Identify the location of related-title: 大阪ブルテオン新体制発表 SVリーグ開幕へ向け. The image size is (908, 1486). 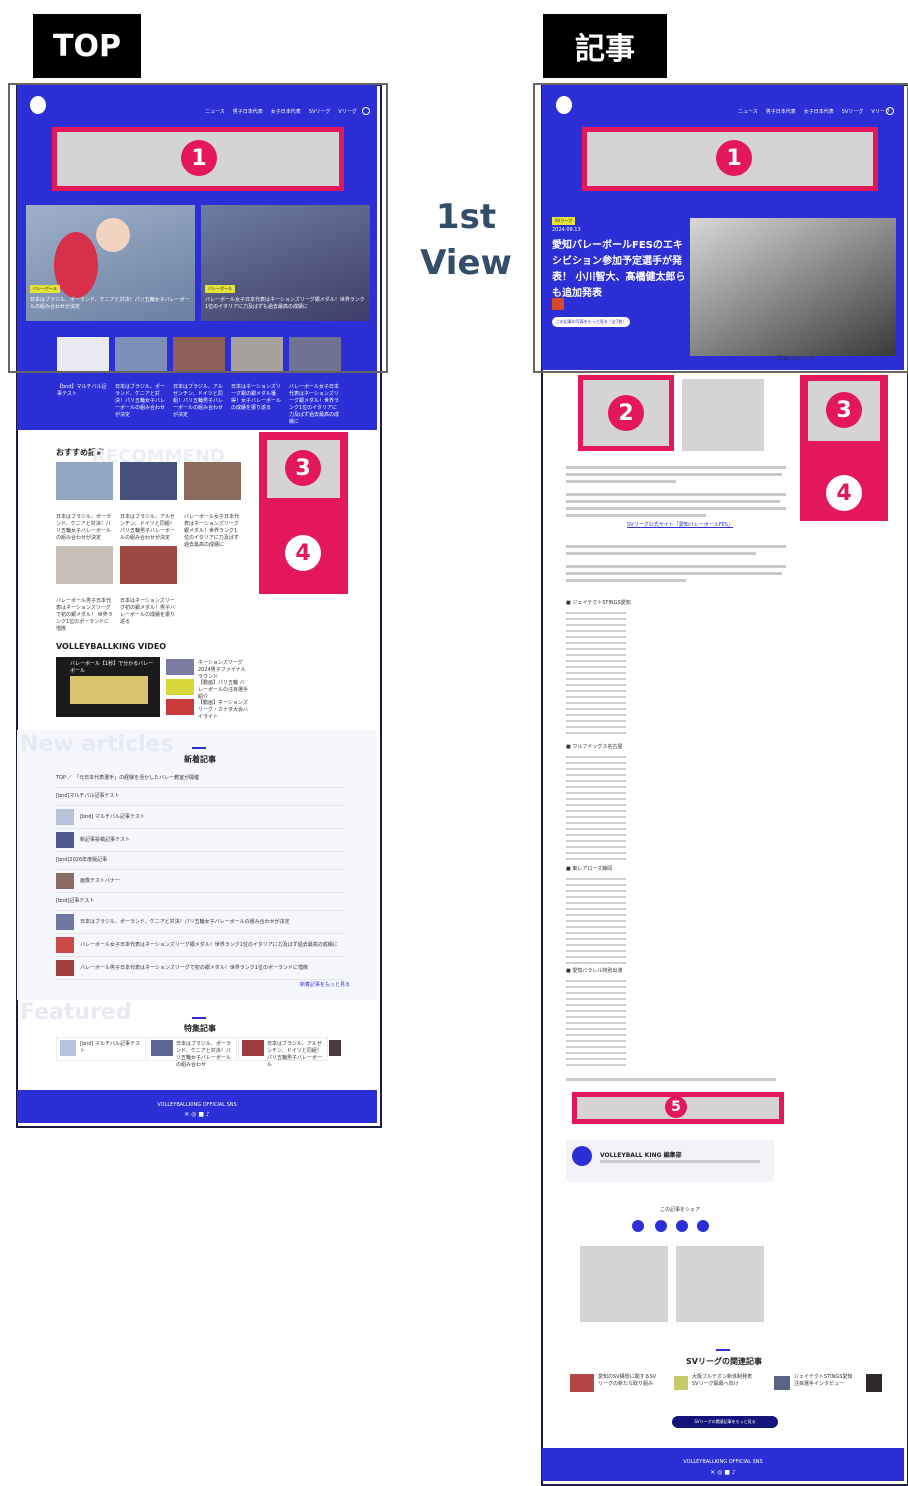
(723, 1381).